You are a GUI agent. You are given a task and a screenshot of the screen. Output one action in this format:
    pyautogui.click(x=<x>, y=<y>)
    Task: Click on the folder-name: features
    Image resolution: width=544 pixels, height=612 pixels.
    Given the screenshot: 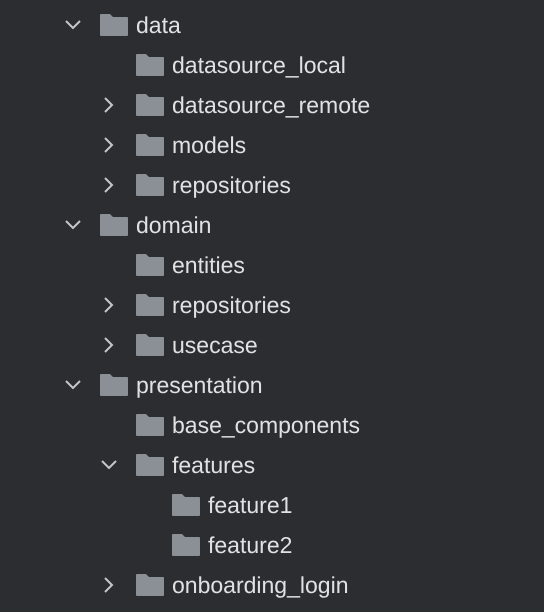 What is the action you would take?
    pyautogui.click(x=214, y=465)
    